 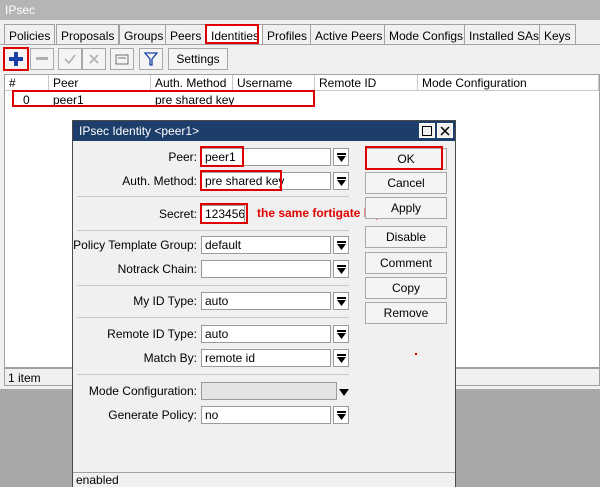 I want to click on column-header-peer: Peer, so click(x=100, y=83).